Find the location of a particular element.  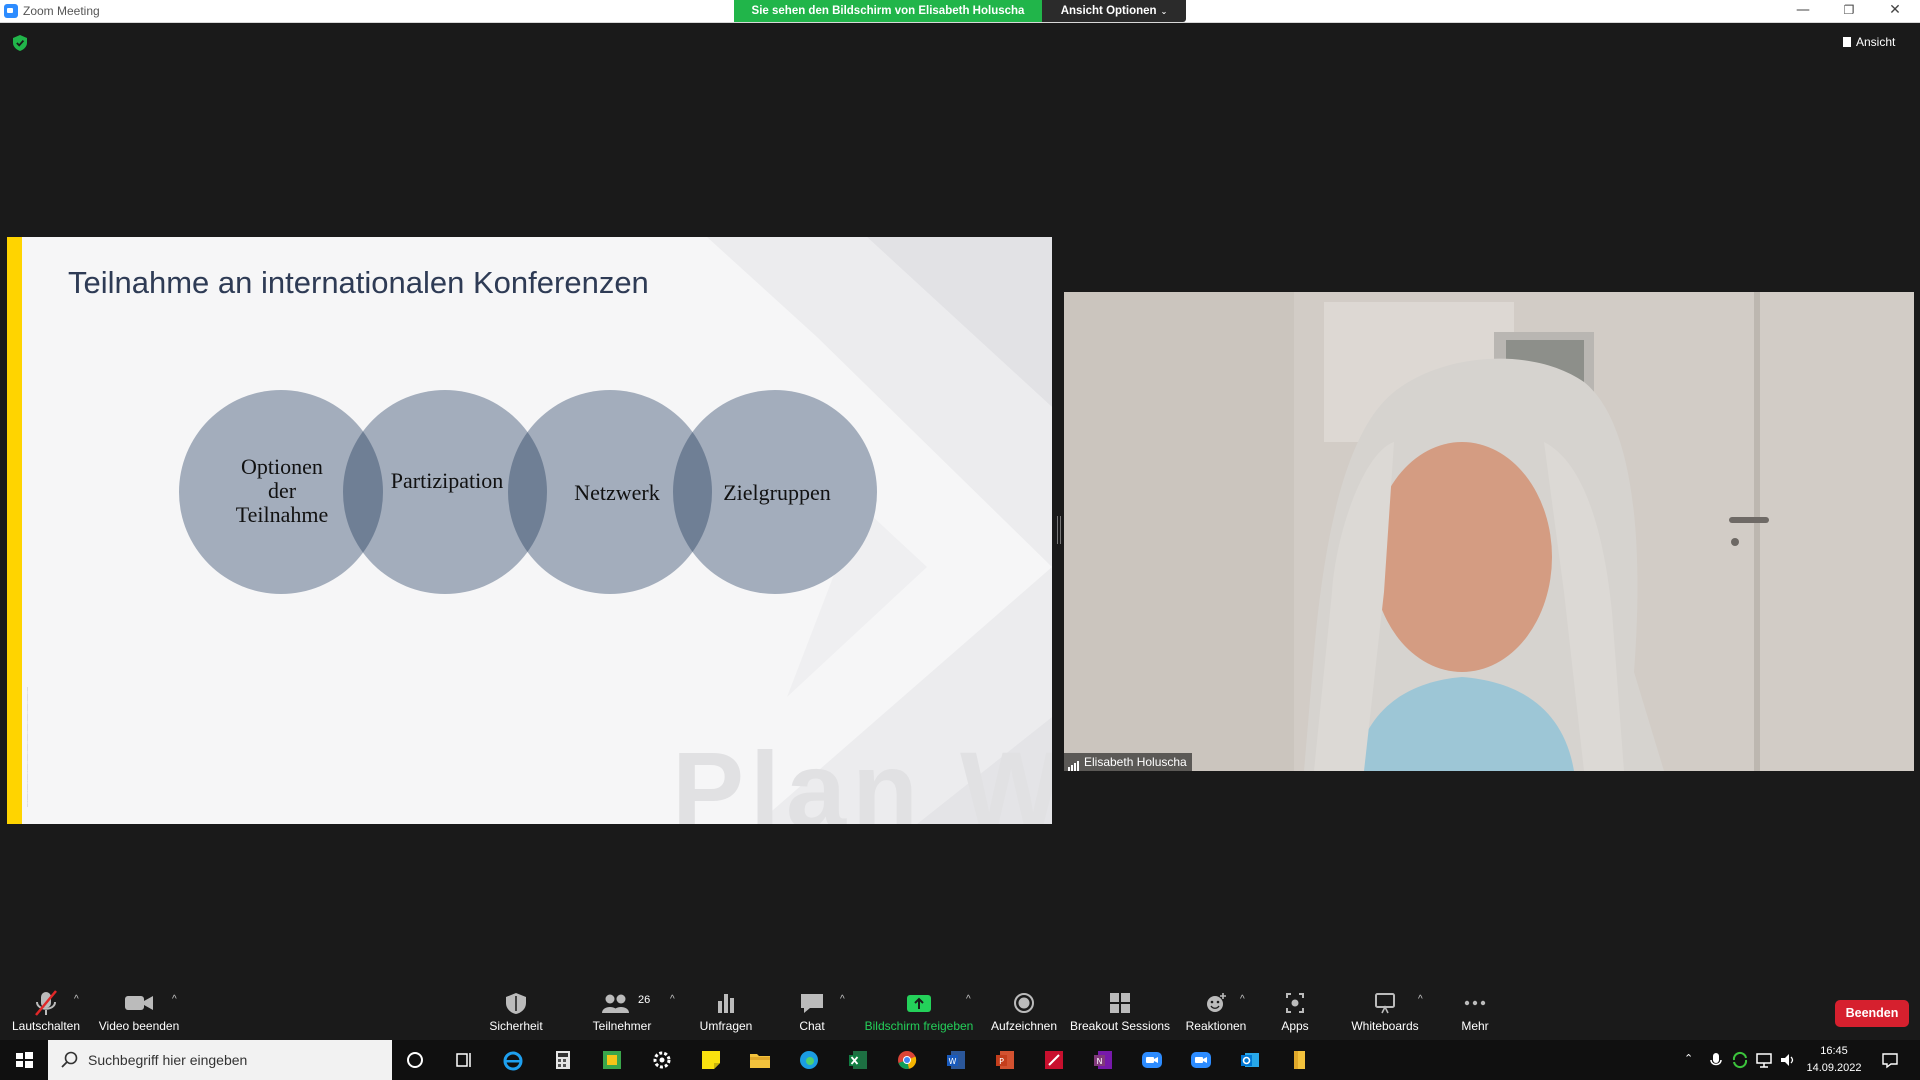

unmute-button: Lautschalten is located at coordinates (46, 1010).